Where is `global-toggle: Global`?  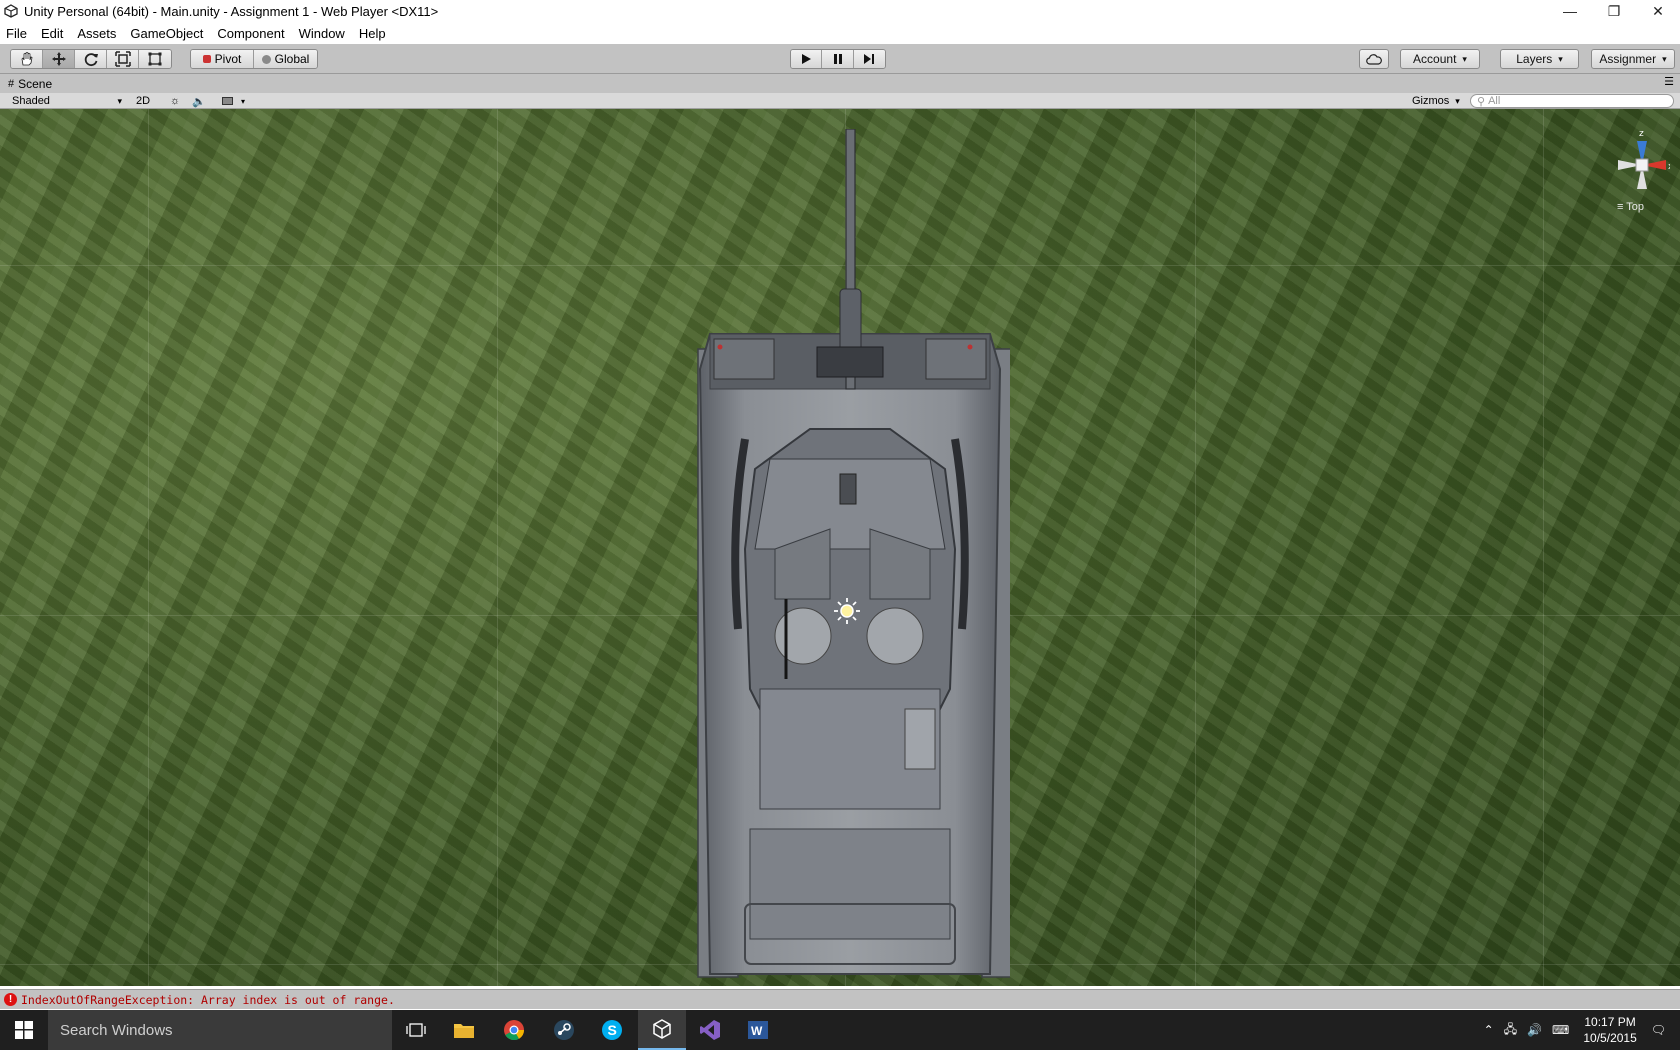
global-toggle: Global is located at coordinates (285, 59).